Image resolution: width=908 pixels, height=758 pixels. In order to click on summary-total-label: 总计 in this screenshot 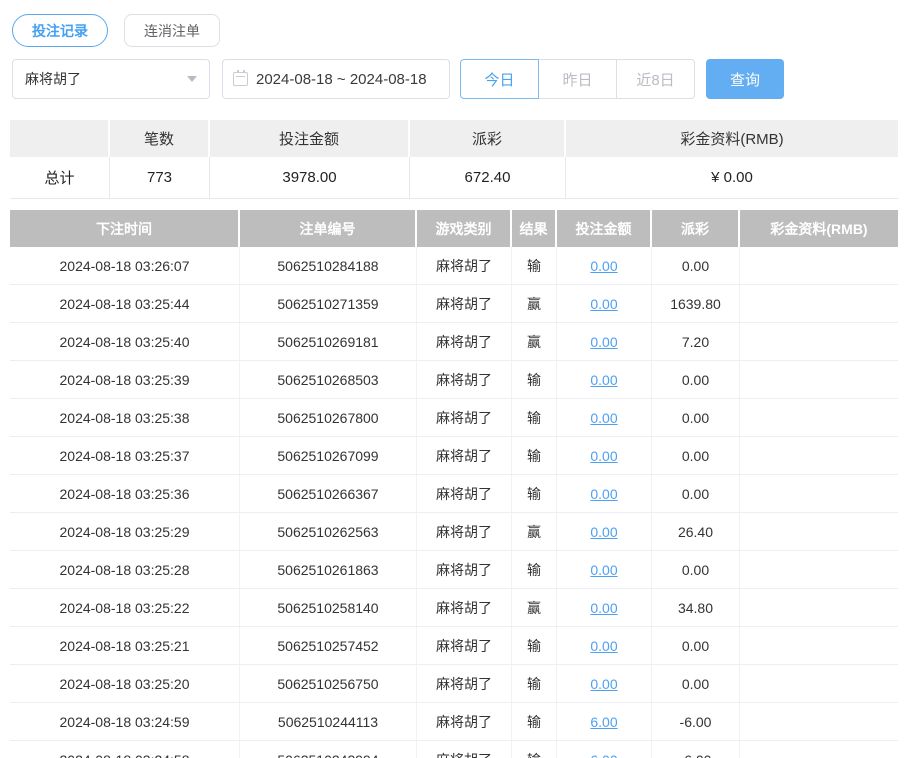, I will do `click(60, 177)`.